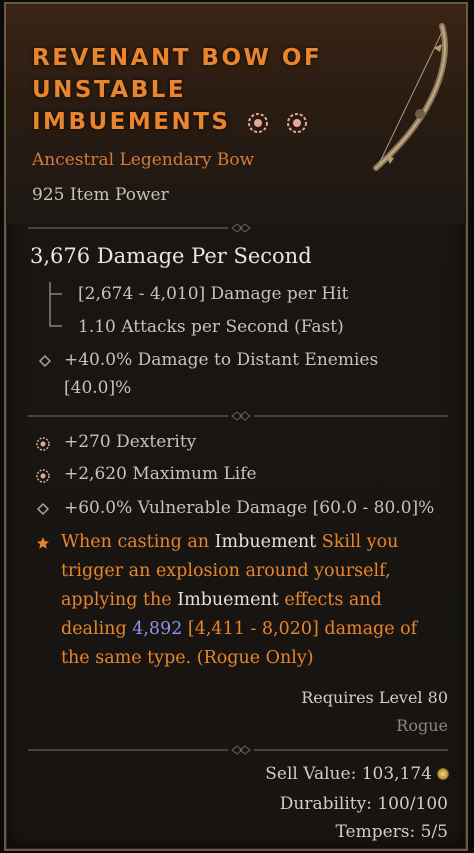 The width and height of the screenshot is (474, 853). Describe the element at coordinates (138, 542) in the screenshot. I see `aspect-text: When casting an` at that location.